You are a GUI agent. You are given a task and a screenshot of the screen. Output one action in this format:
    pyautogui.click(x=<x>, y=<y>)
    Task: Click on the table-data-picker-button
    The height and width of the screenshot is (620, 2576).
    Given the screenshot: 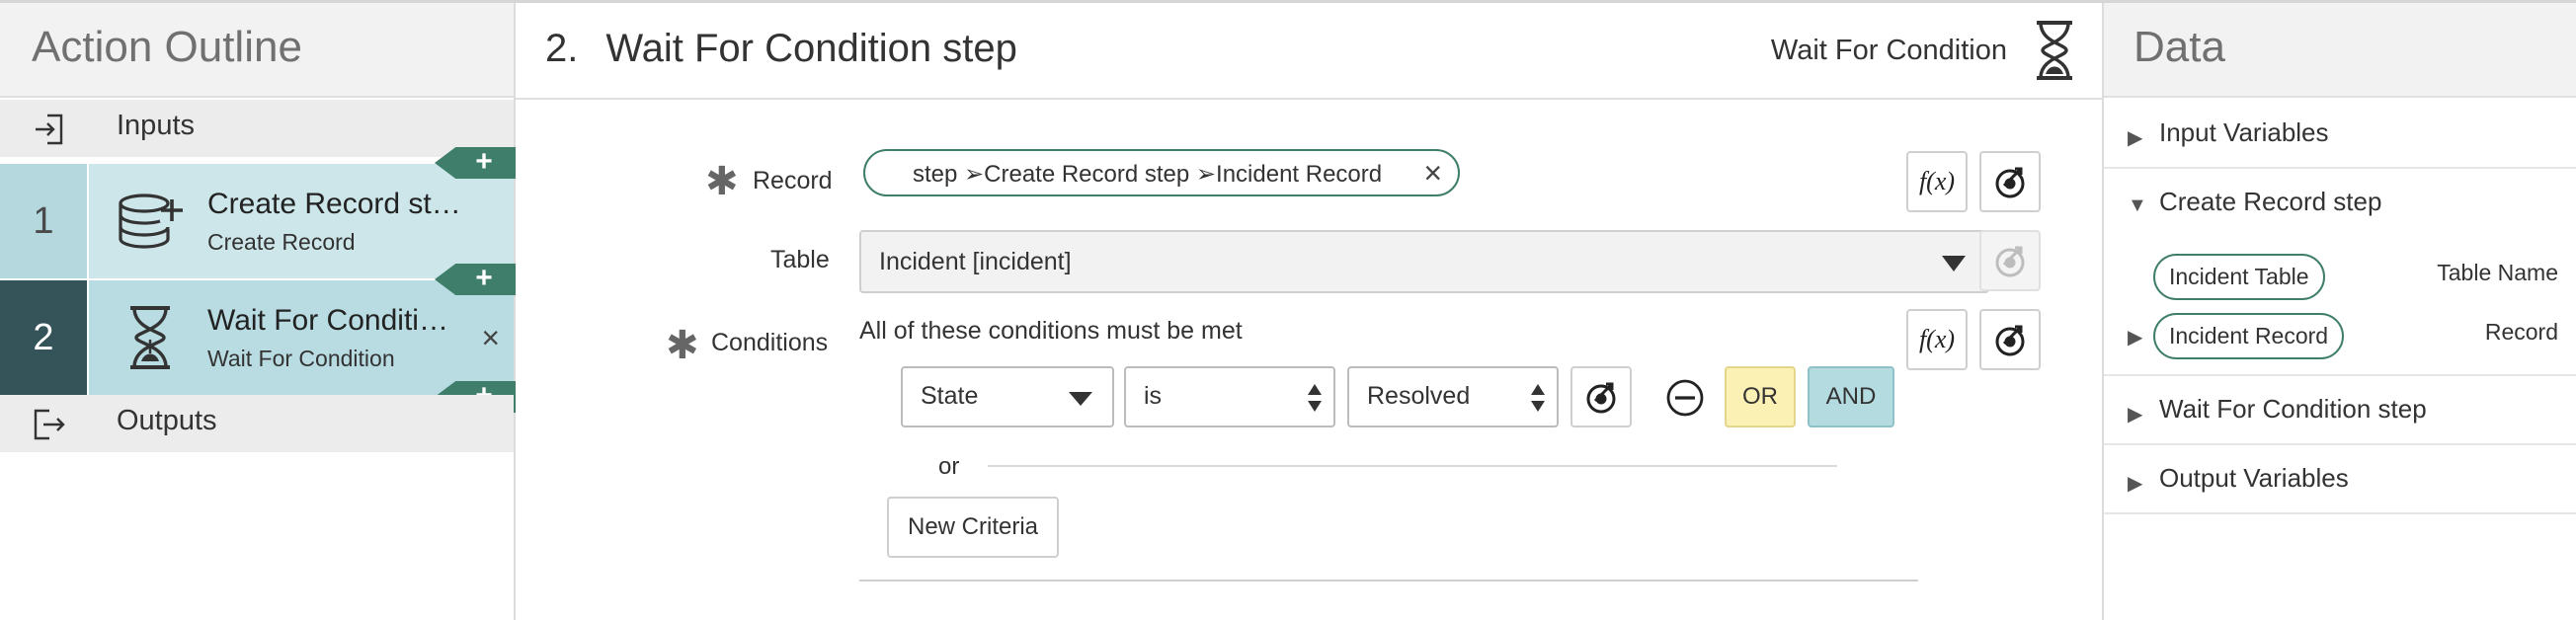 What is the action you would take?
    pyautogui.click(x=2010, y=260)
    